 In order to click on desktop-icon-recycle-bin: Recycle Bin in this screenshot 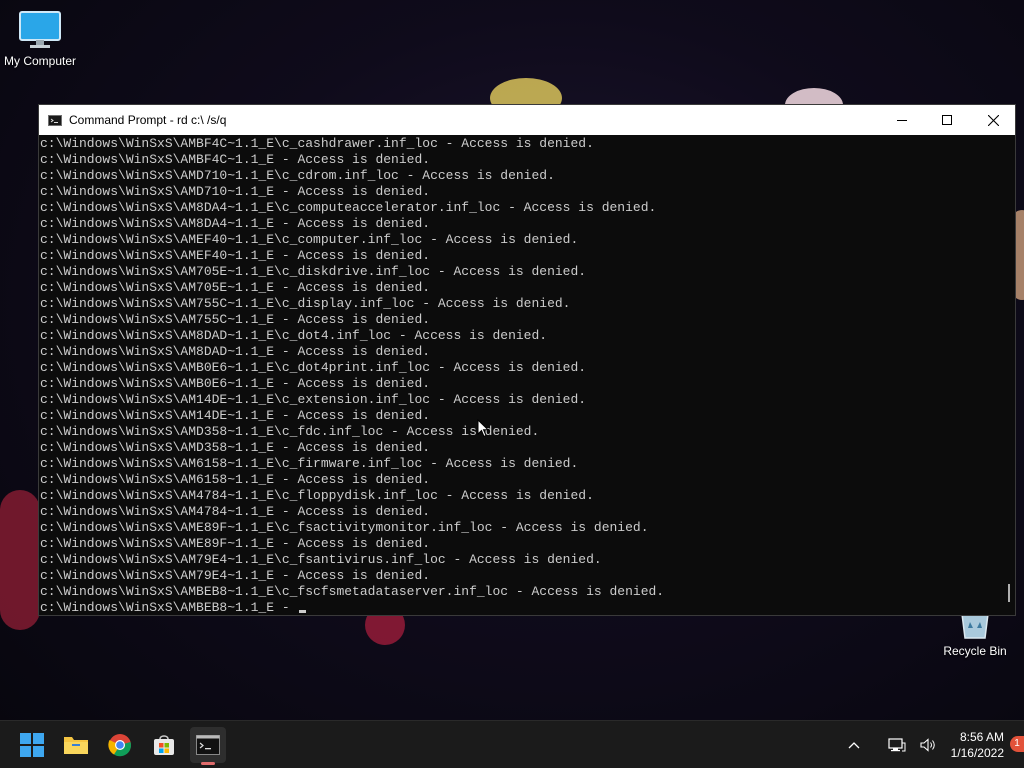, I will do `click(975, 635)`.